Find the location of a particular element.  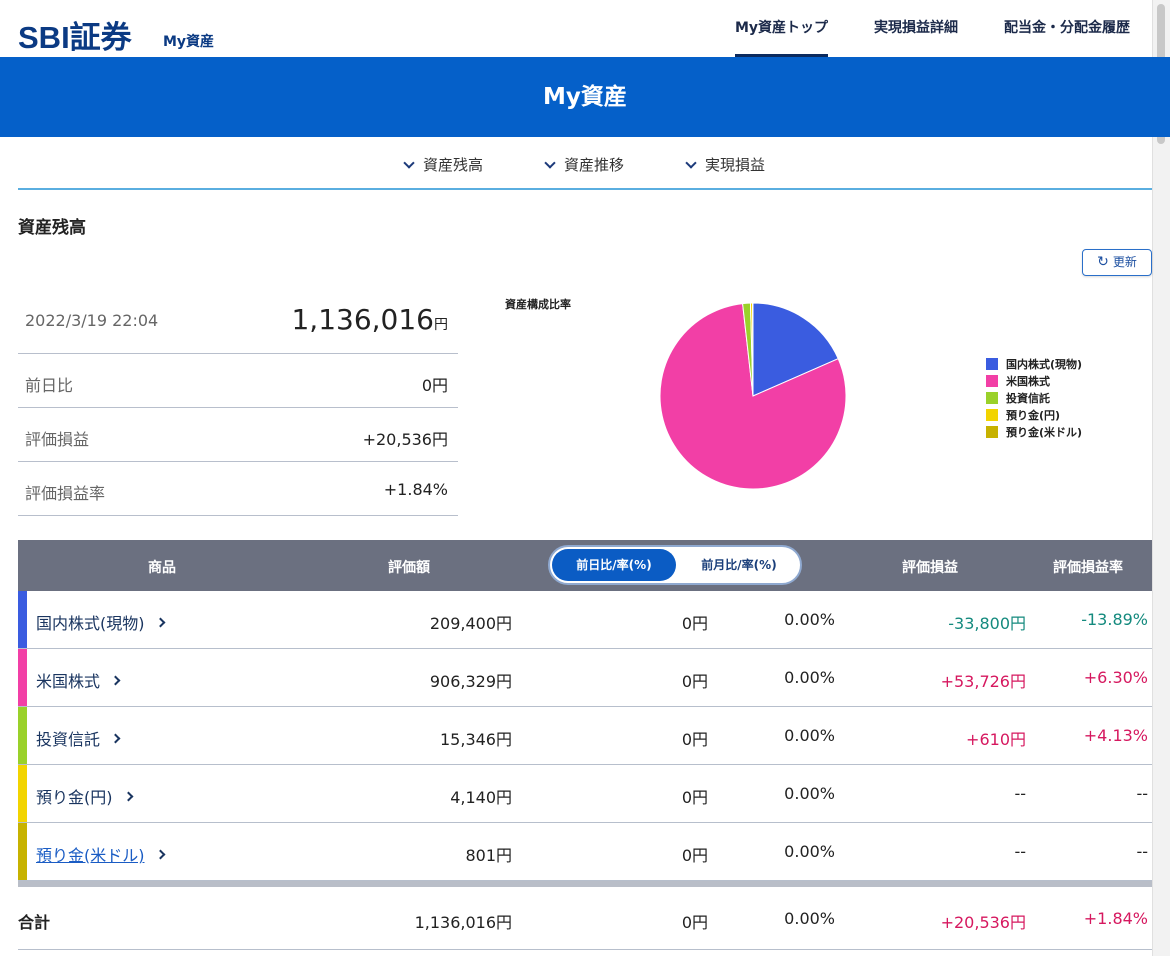

nav-dividend-history: 配当金・分配金履歴 is located at coordinates (1067, 28).